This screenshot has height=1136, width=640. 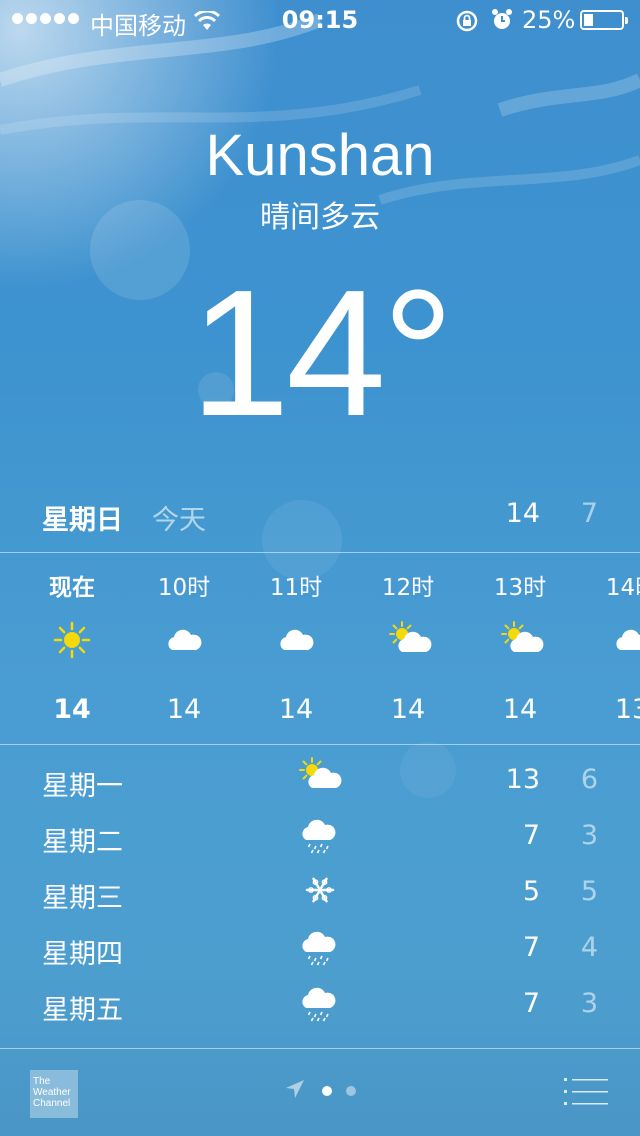 What do you see at coordinates (327, 1091) in the screenshot?
I see `page-indicator-dot-active` at bounding box center [327, 1091].